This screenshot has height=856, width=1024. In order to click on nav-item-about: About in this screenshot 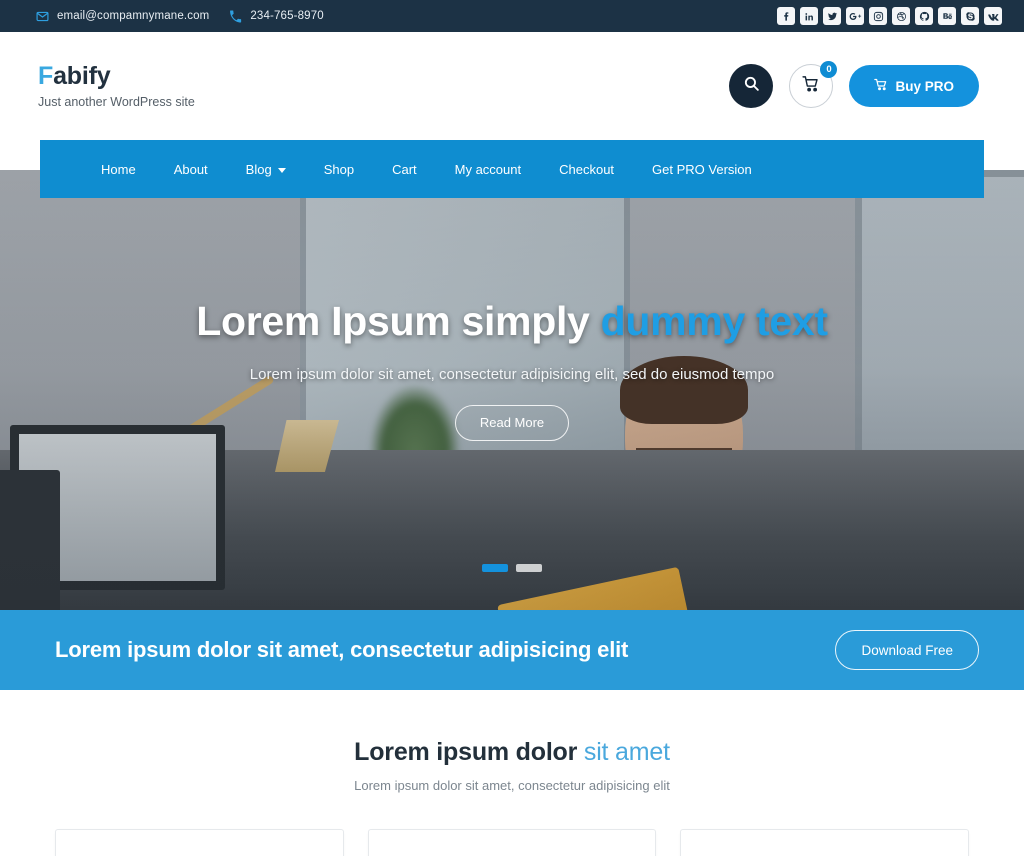, I will do `click(191, 169)`.